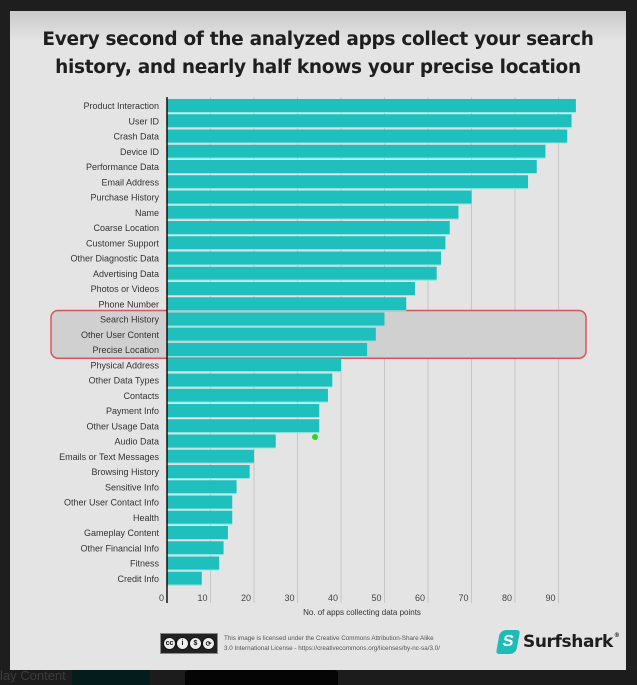 The height and width of the screenshot is (685, 637). Describe the element at coordinates (128, 304) in the screenshot. I see `category-label: Phone Number` at that location.